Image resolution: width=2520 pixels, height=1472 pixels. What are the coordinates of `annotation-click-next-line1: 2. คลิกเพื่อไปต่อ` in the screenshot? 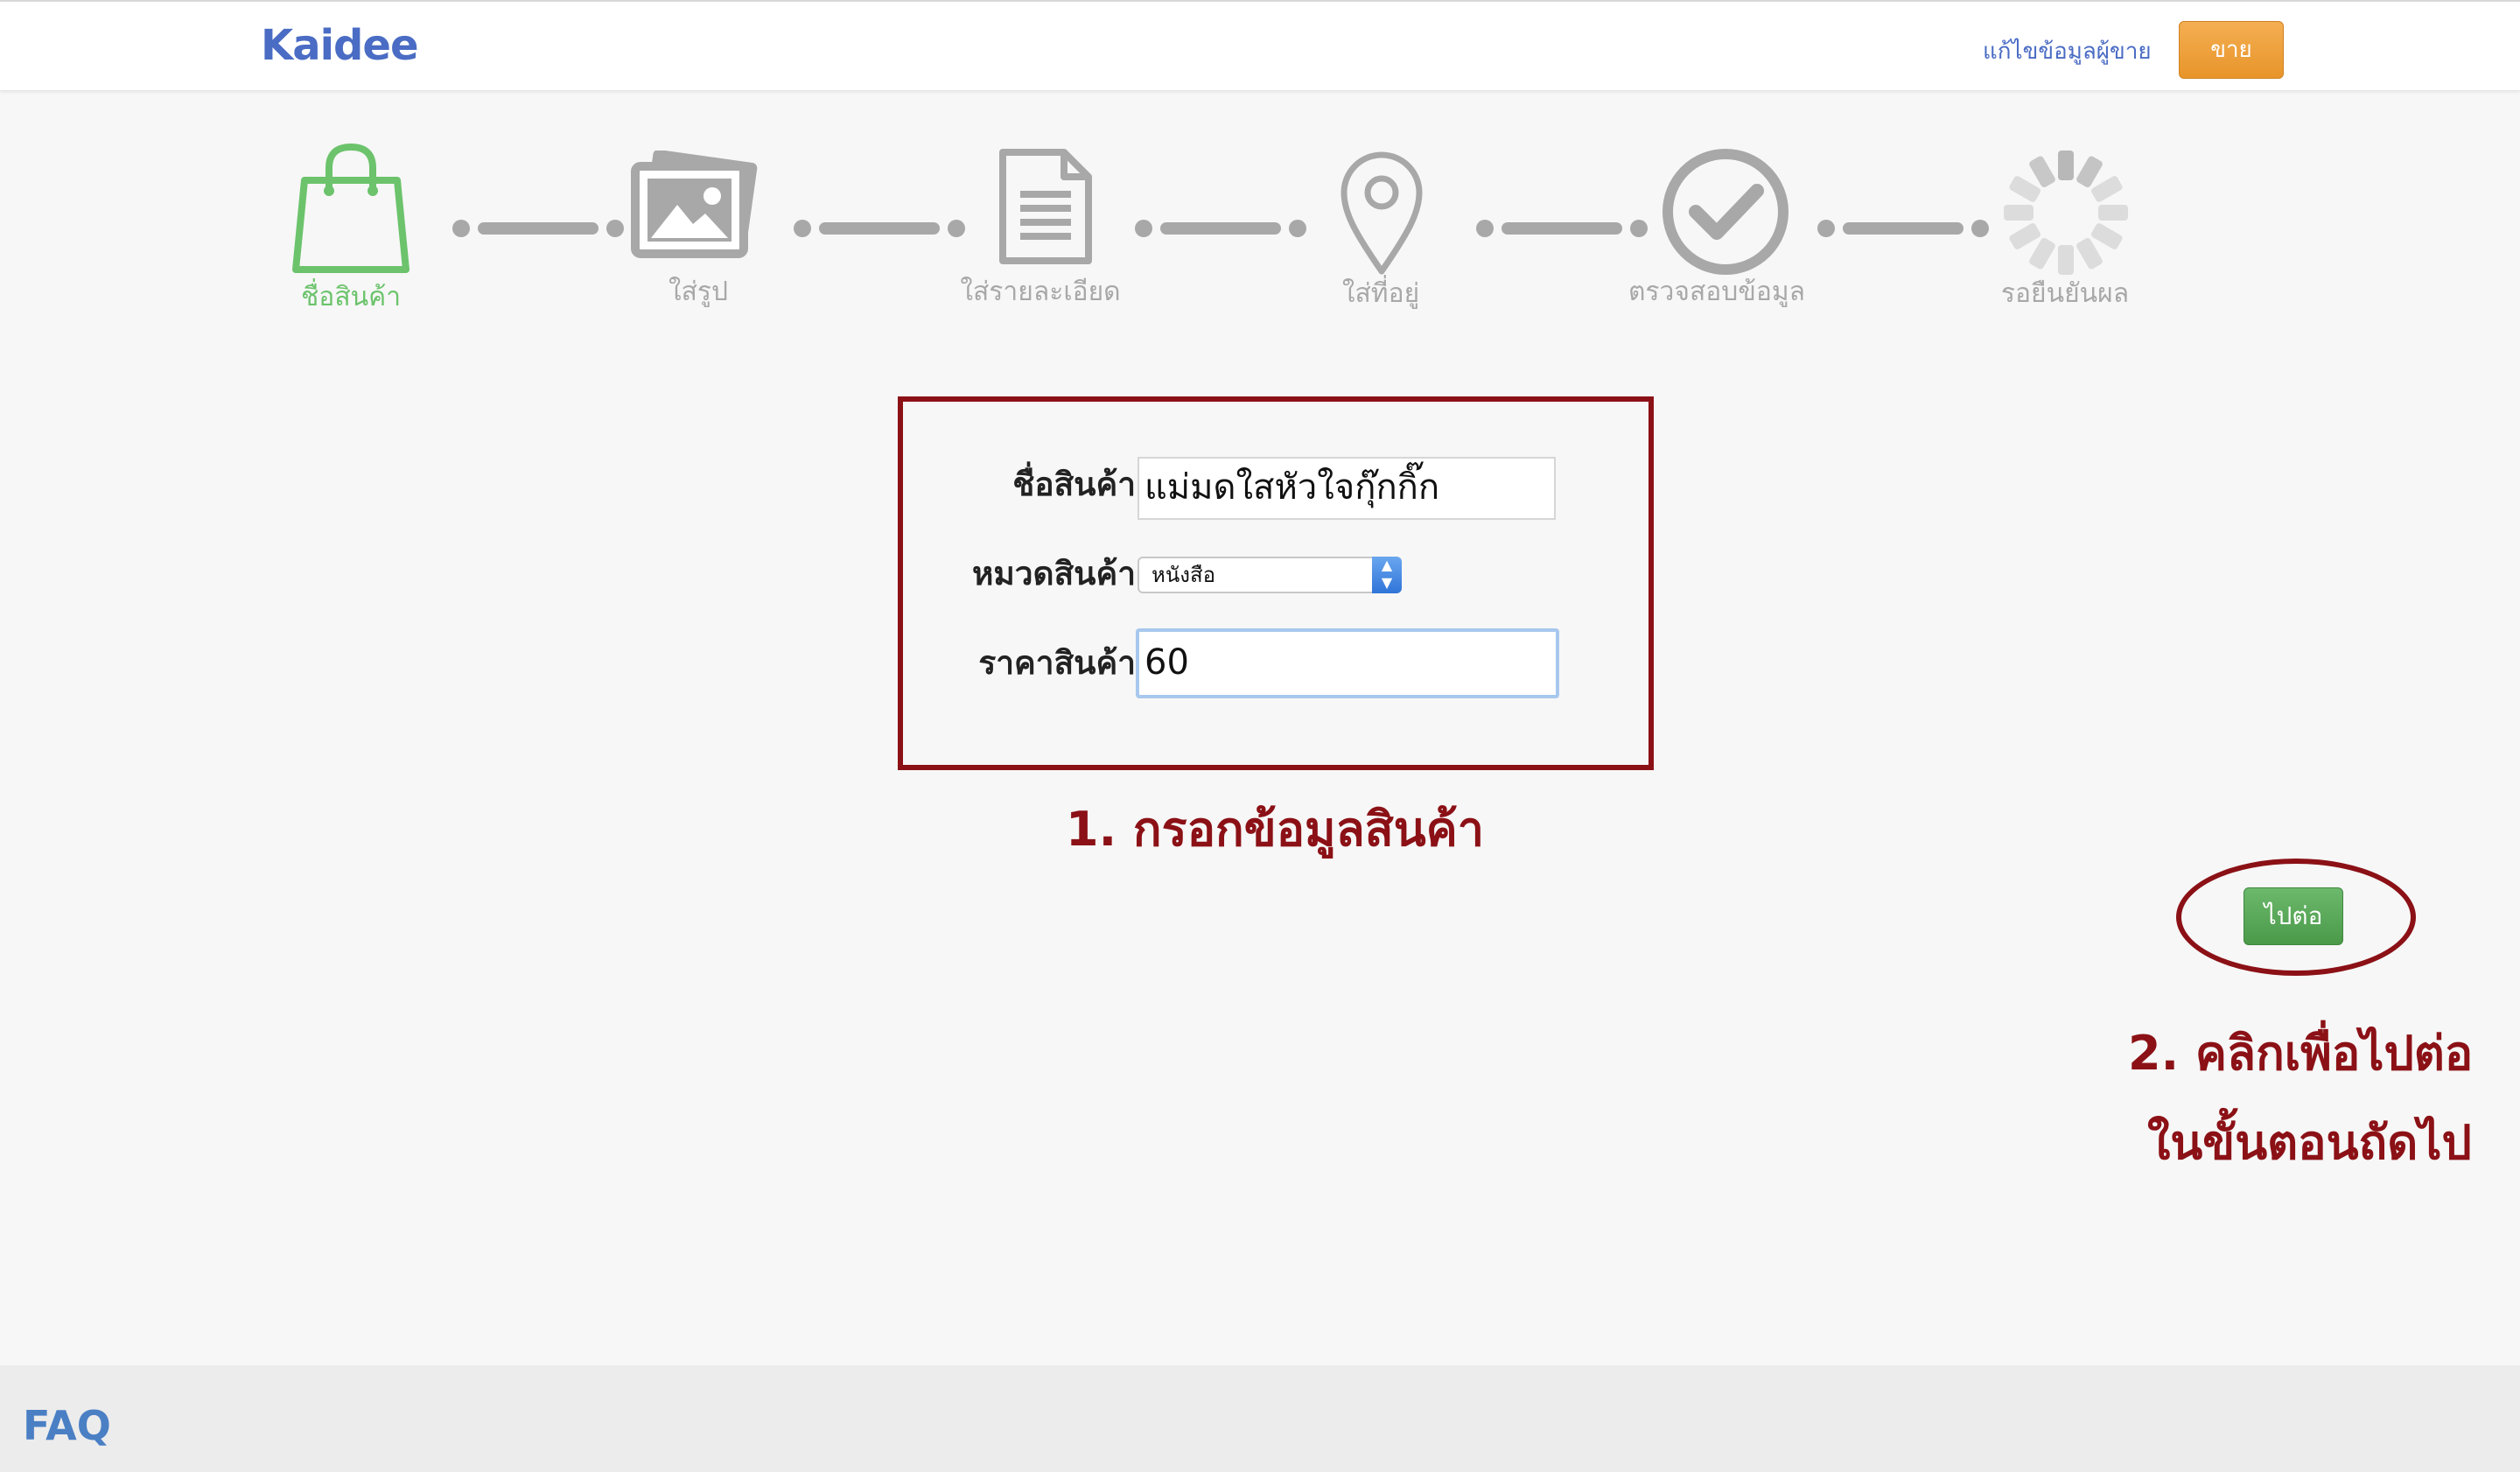 It's located at (2301, 1053).